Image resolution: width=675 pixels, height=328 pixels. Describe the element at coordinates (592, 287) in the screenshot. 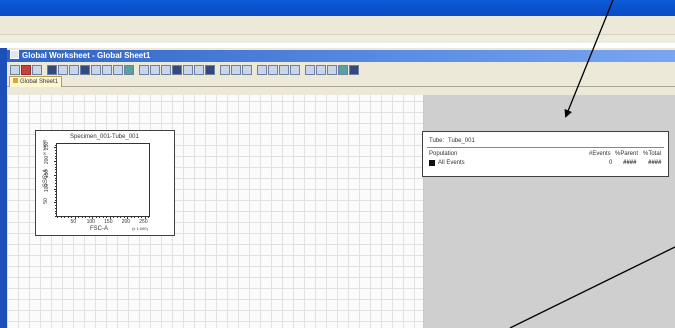

I see `annotation-line` at that location.